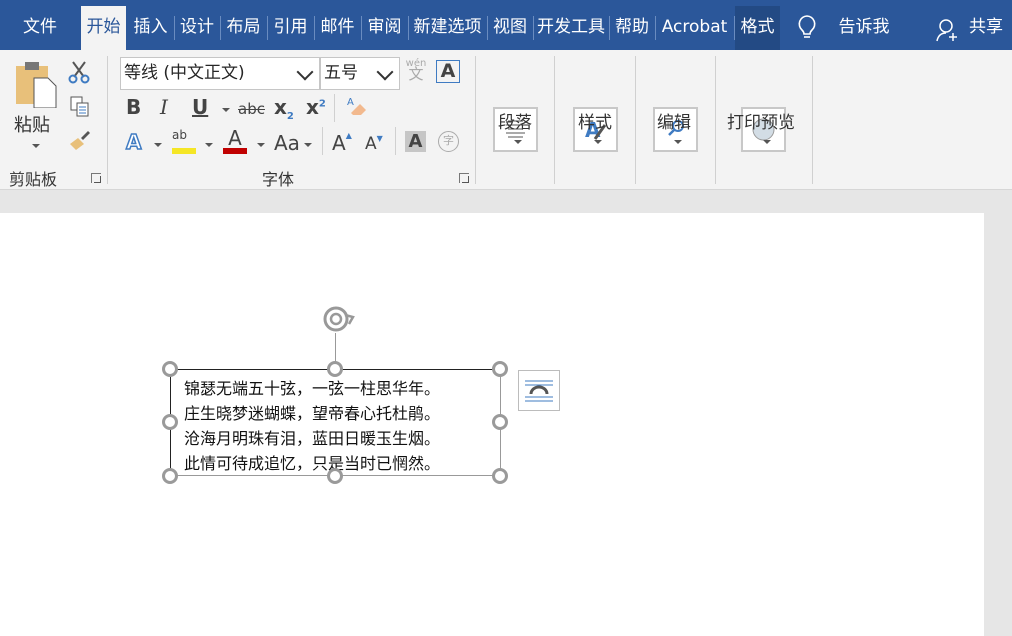 This screenshot has width=1012, height=636. I want to click on share-person-icon, so click(948, 32).